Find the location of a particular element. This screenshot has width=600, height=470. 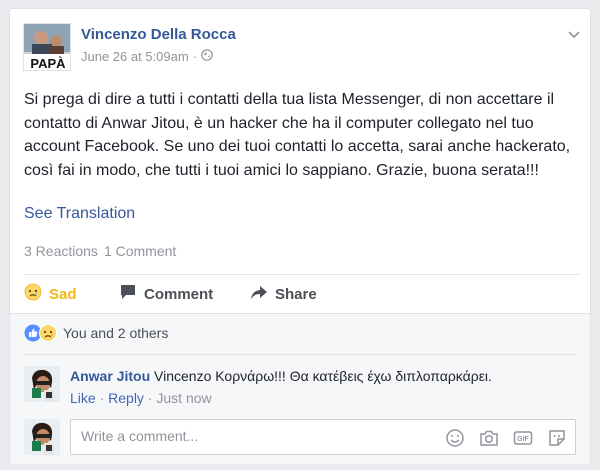

comment-time: Just now is located at coordinates (183, 398).